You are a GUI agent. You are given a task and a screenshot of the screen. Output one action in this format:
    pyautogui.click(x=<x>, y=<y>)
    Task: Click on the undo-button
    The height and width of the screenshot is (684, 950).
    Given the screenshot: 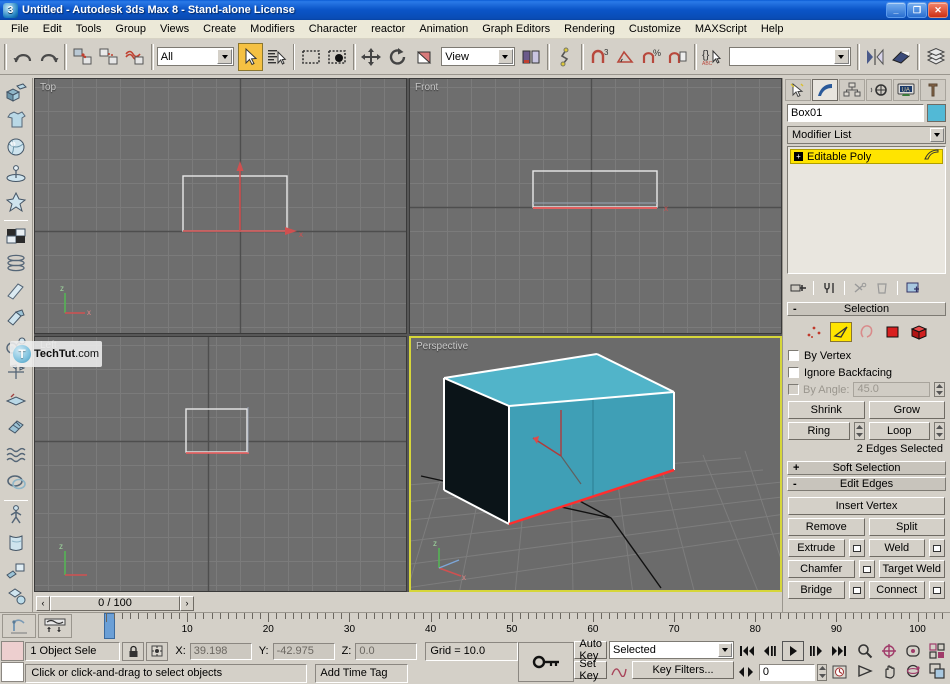 What is the action you would take?
    pyautogui.click(x=22, y=57)
    